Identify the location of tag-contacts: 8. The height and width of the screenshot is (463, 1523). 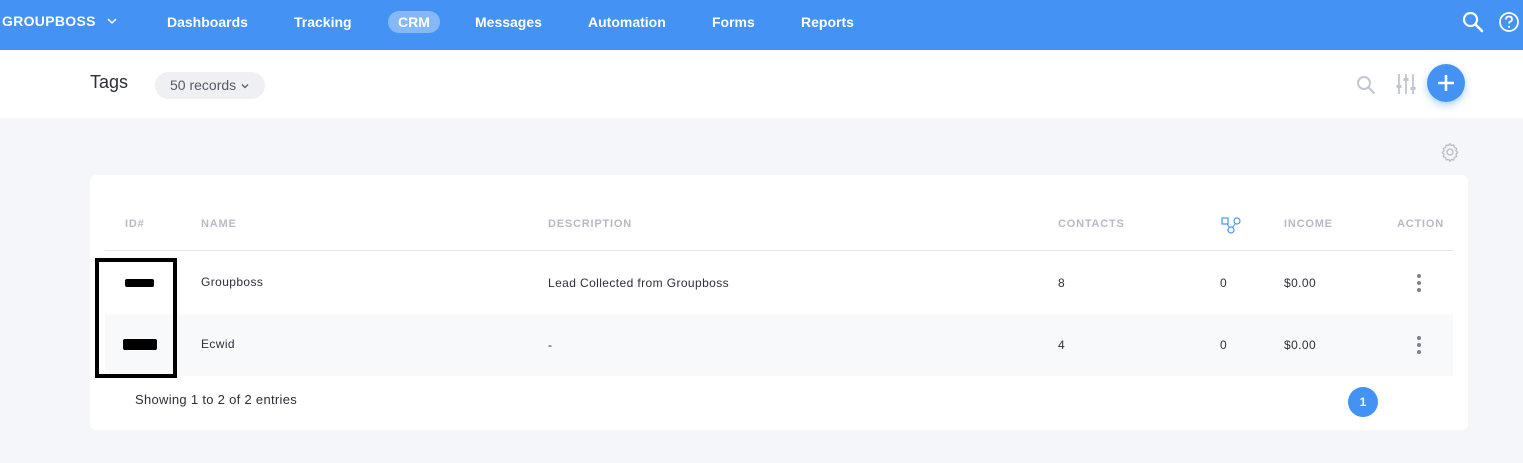
(1062, 283).